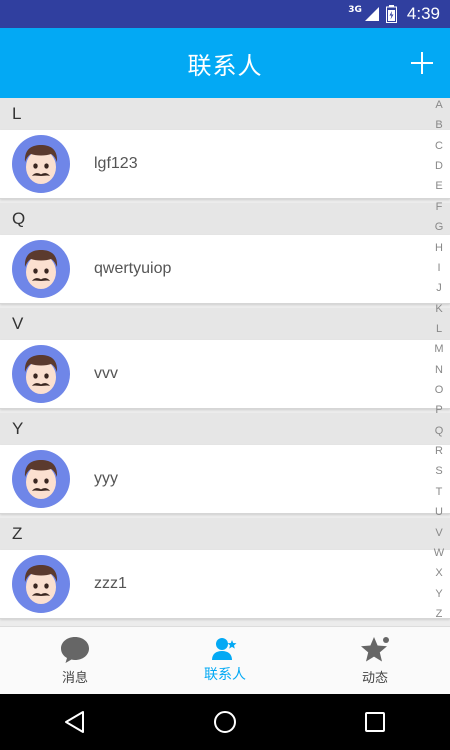 The image size is (450, 750). Describe the element at coordinates (106, 373) in the screenshot. I see `contact-name: vvv` at that location.